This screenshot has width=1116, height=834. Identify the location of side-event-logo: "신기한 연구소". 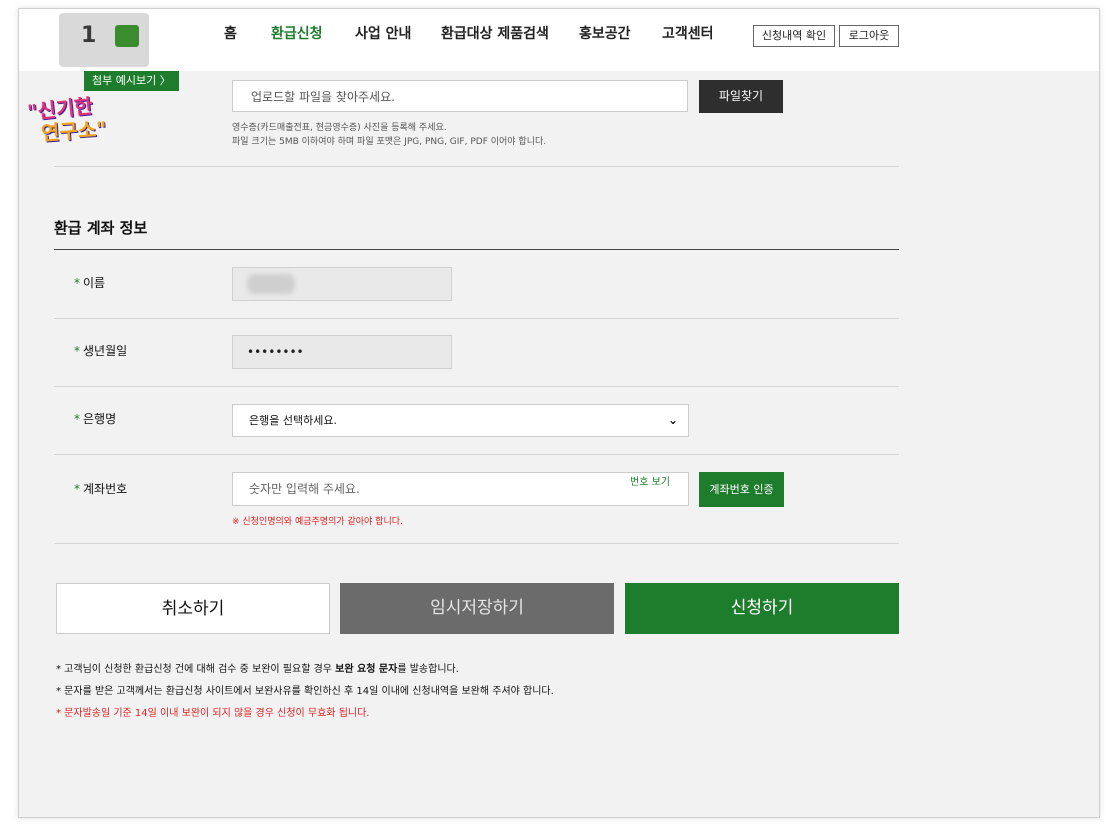
(73, 118).